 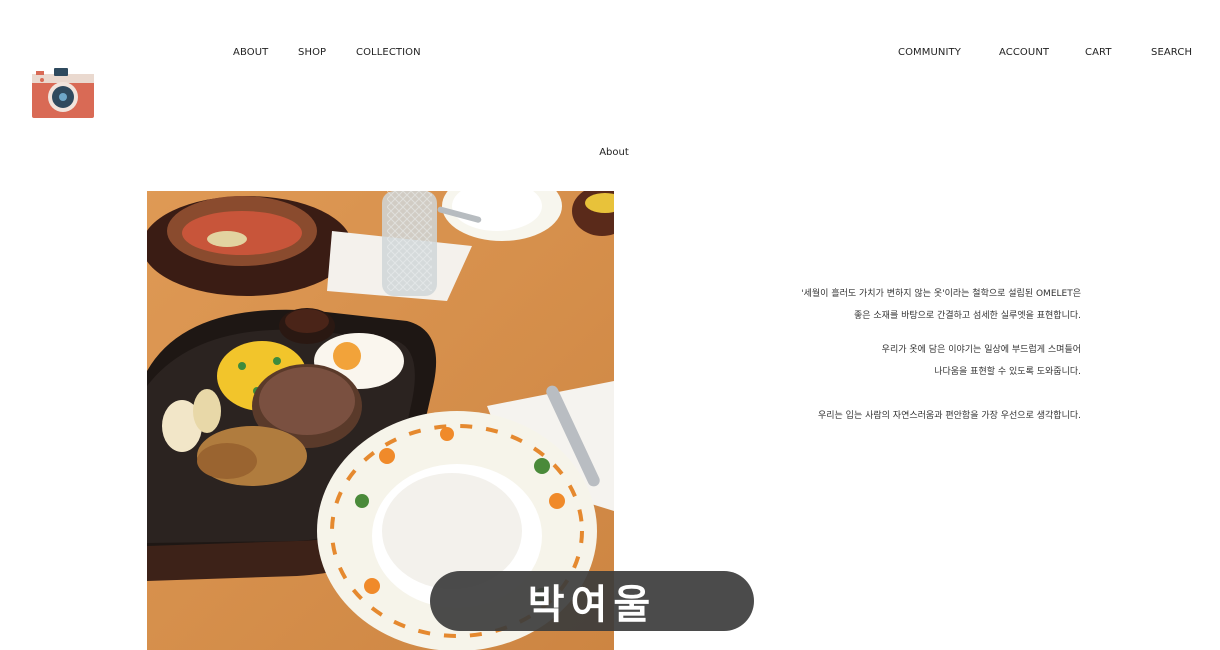 What do you see at coordinates (1098, 52) in the screenshot?
I see `nav-link-cart: CART` at bounding box center [1098, 52].